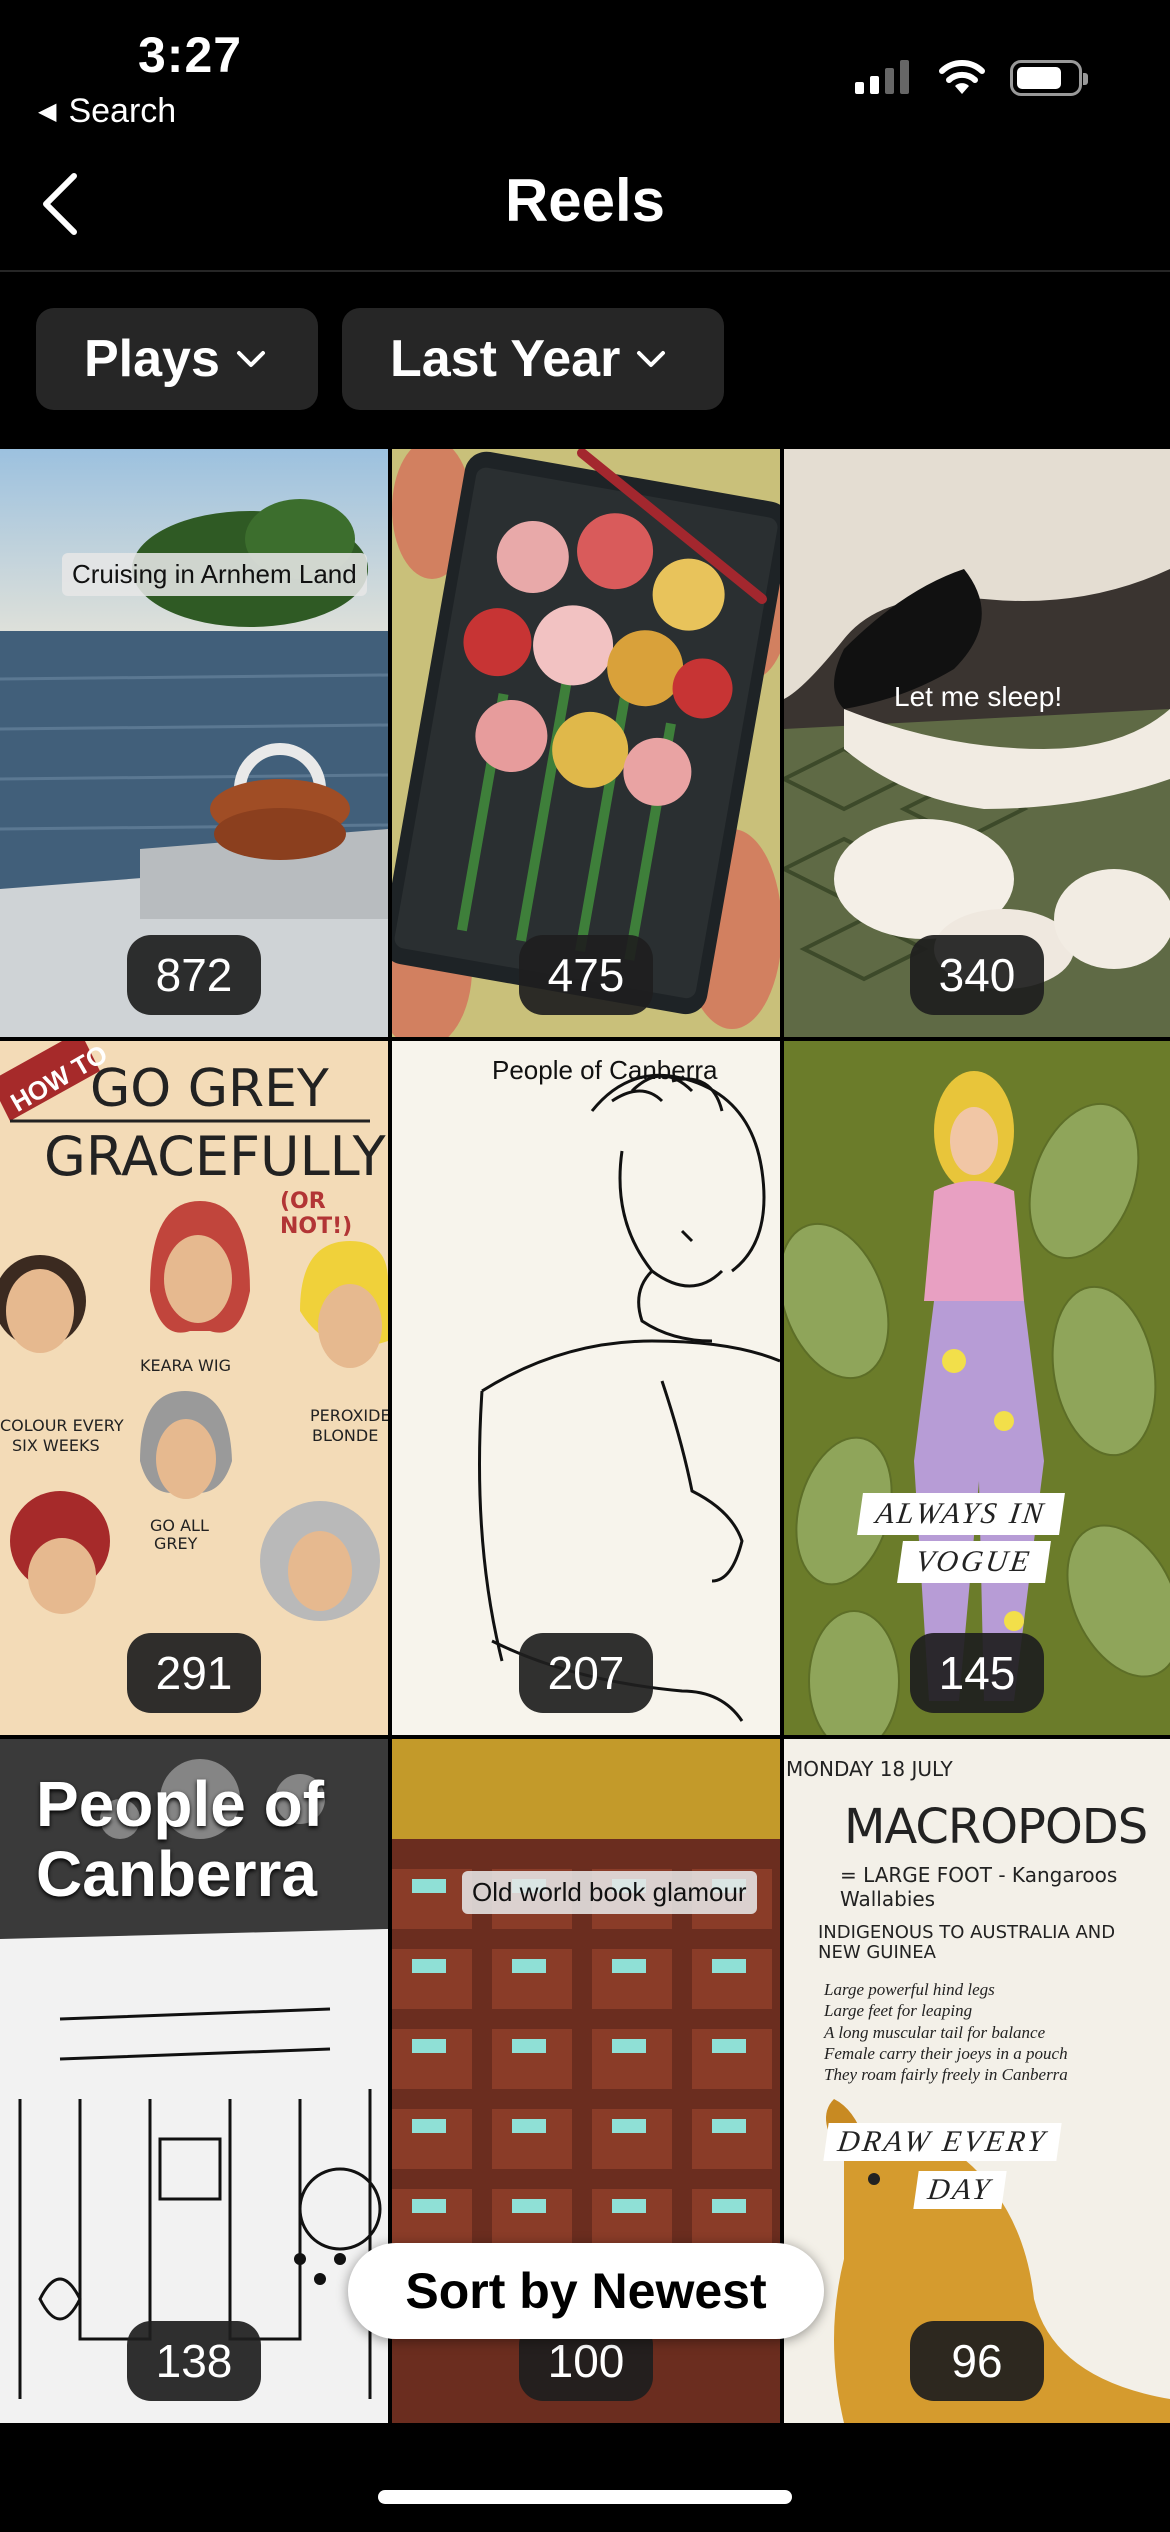 This screenshot has width=1170, height=2532. I want to click on cellular-signal-icon, so click(882, 76).